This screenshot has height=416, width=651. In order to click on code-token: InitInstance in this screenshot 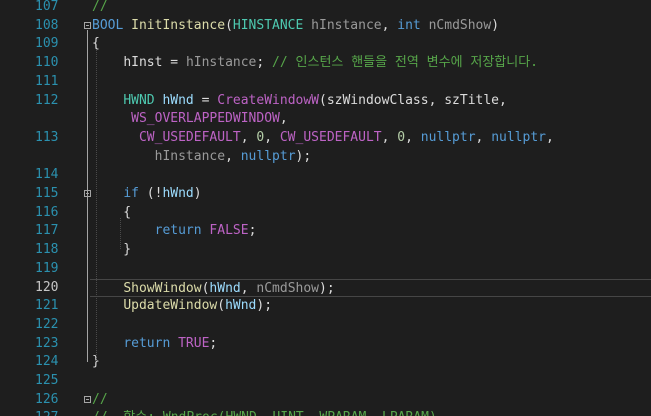, I will do `click(178, 25)`.